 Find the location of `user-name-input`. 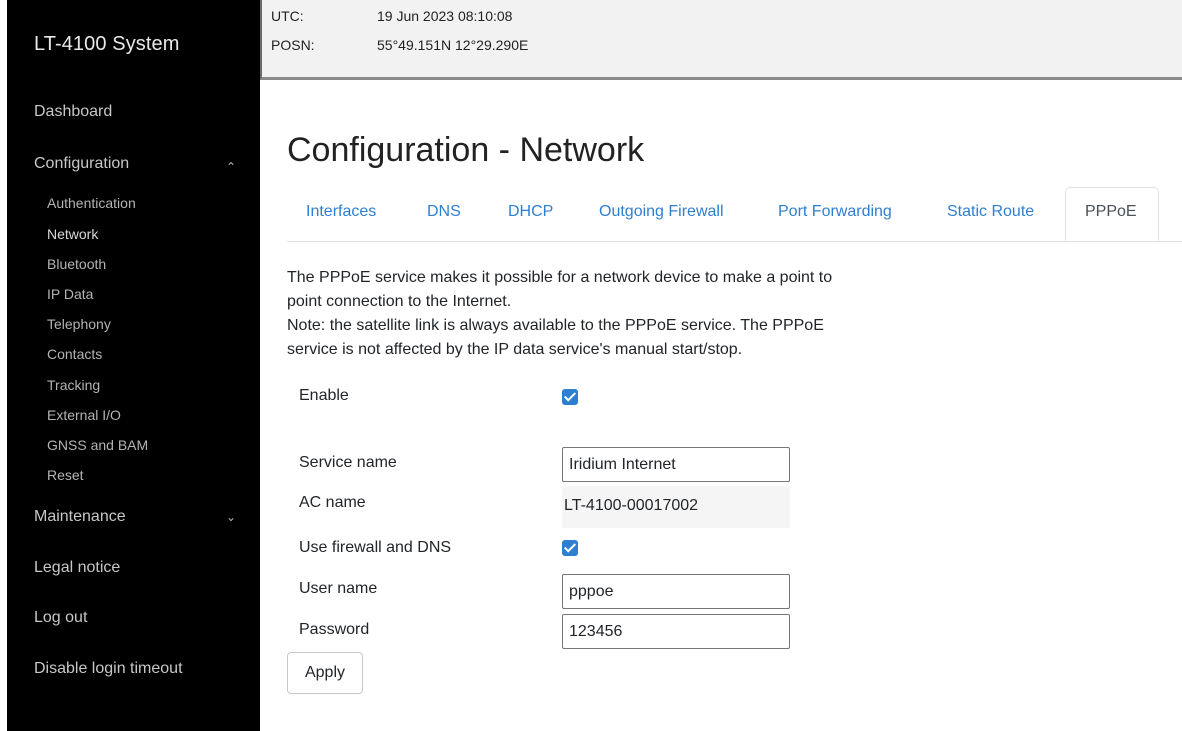

user-name-input is located at coordinates (676, 591).